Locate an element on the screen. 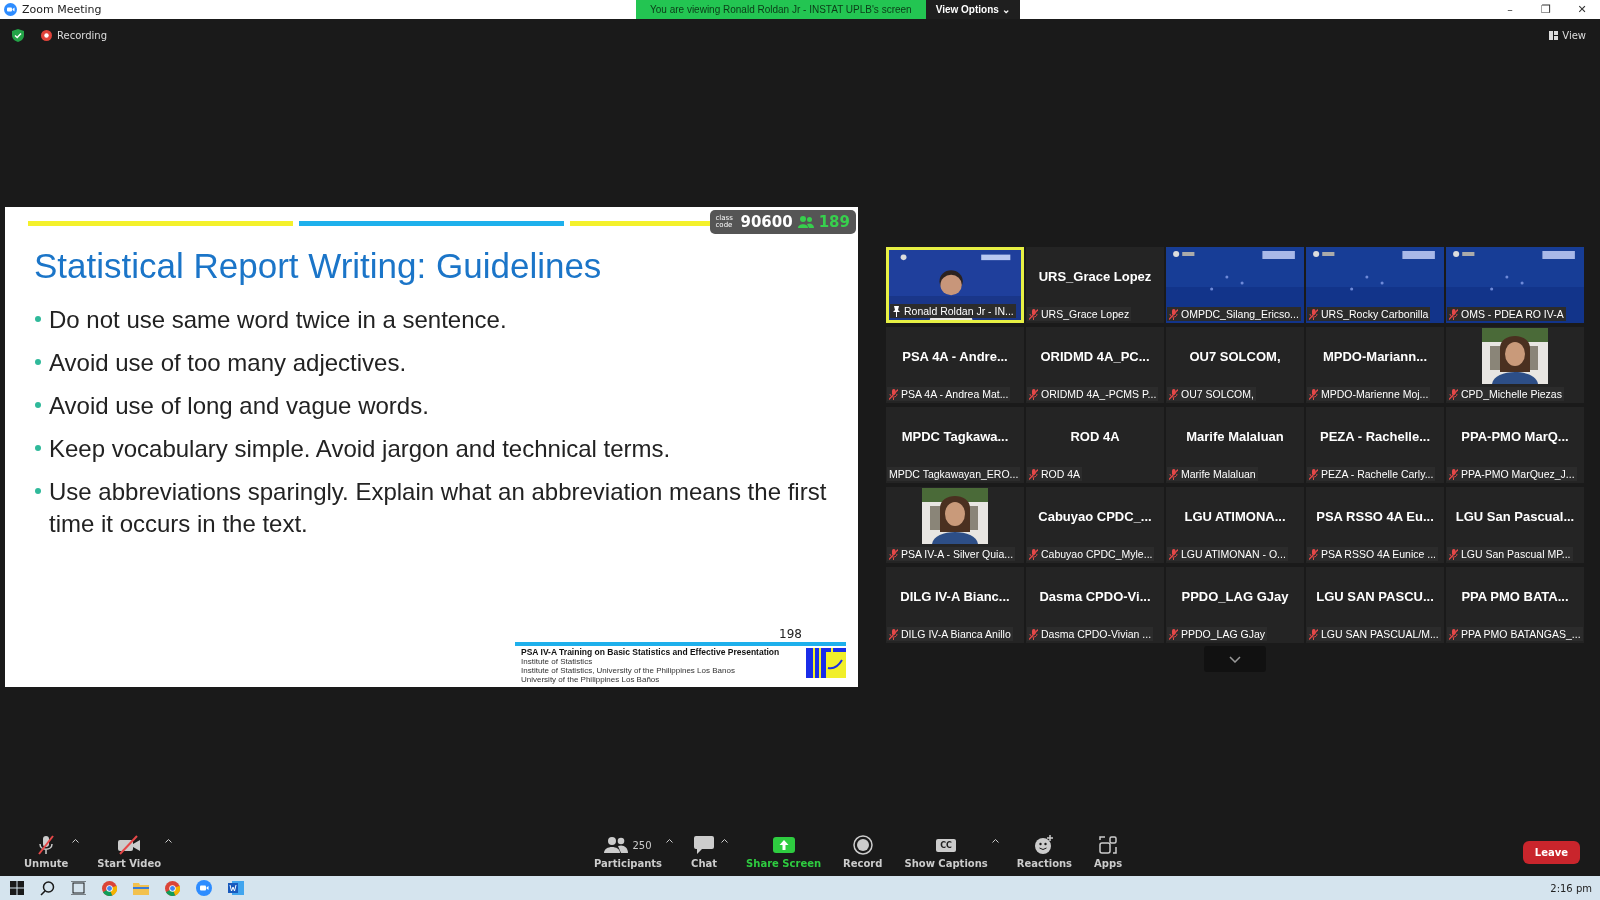  folder-icon is located at coordinates (141, 888).